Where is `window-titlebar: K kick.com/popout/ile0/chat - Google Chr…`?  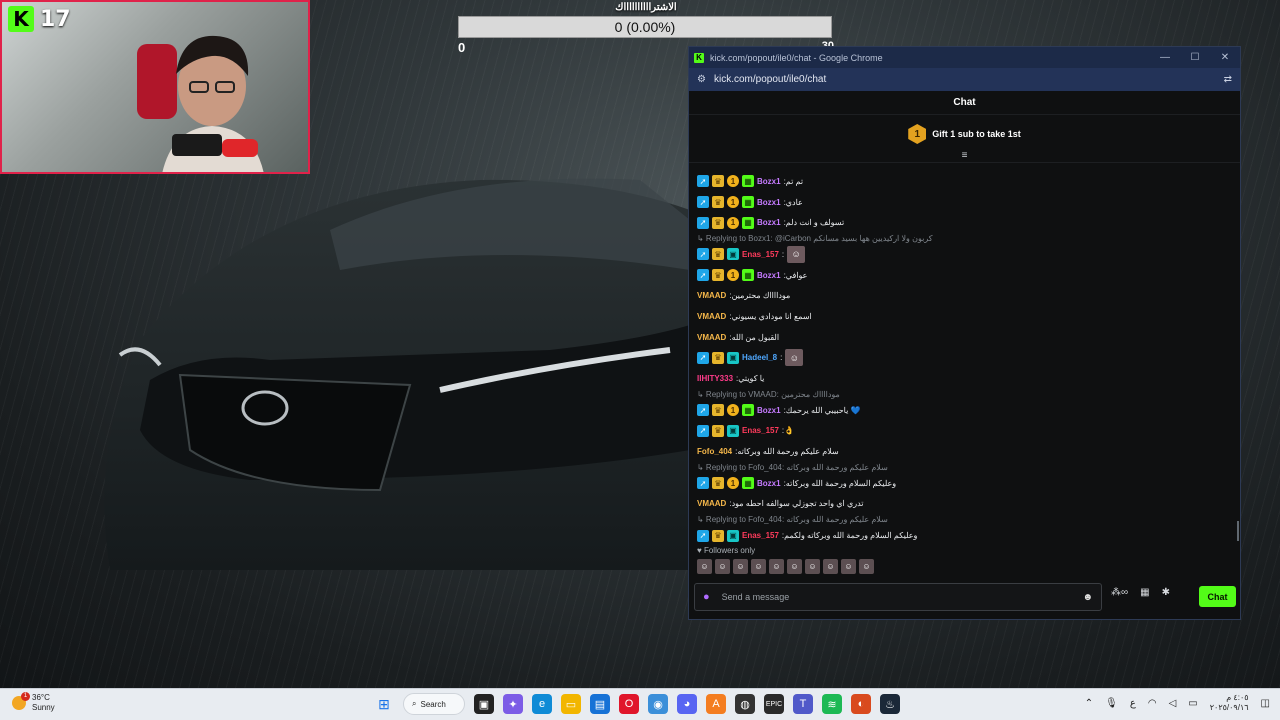 window-titlebar: K kick.com/popout/ile0/chat - Google Chr… is located at coordinates (964, 57).